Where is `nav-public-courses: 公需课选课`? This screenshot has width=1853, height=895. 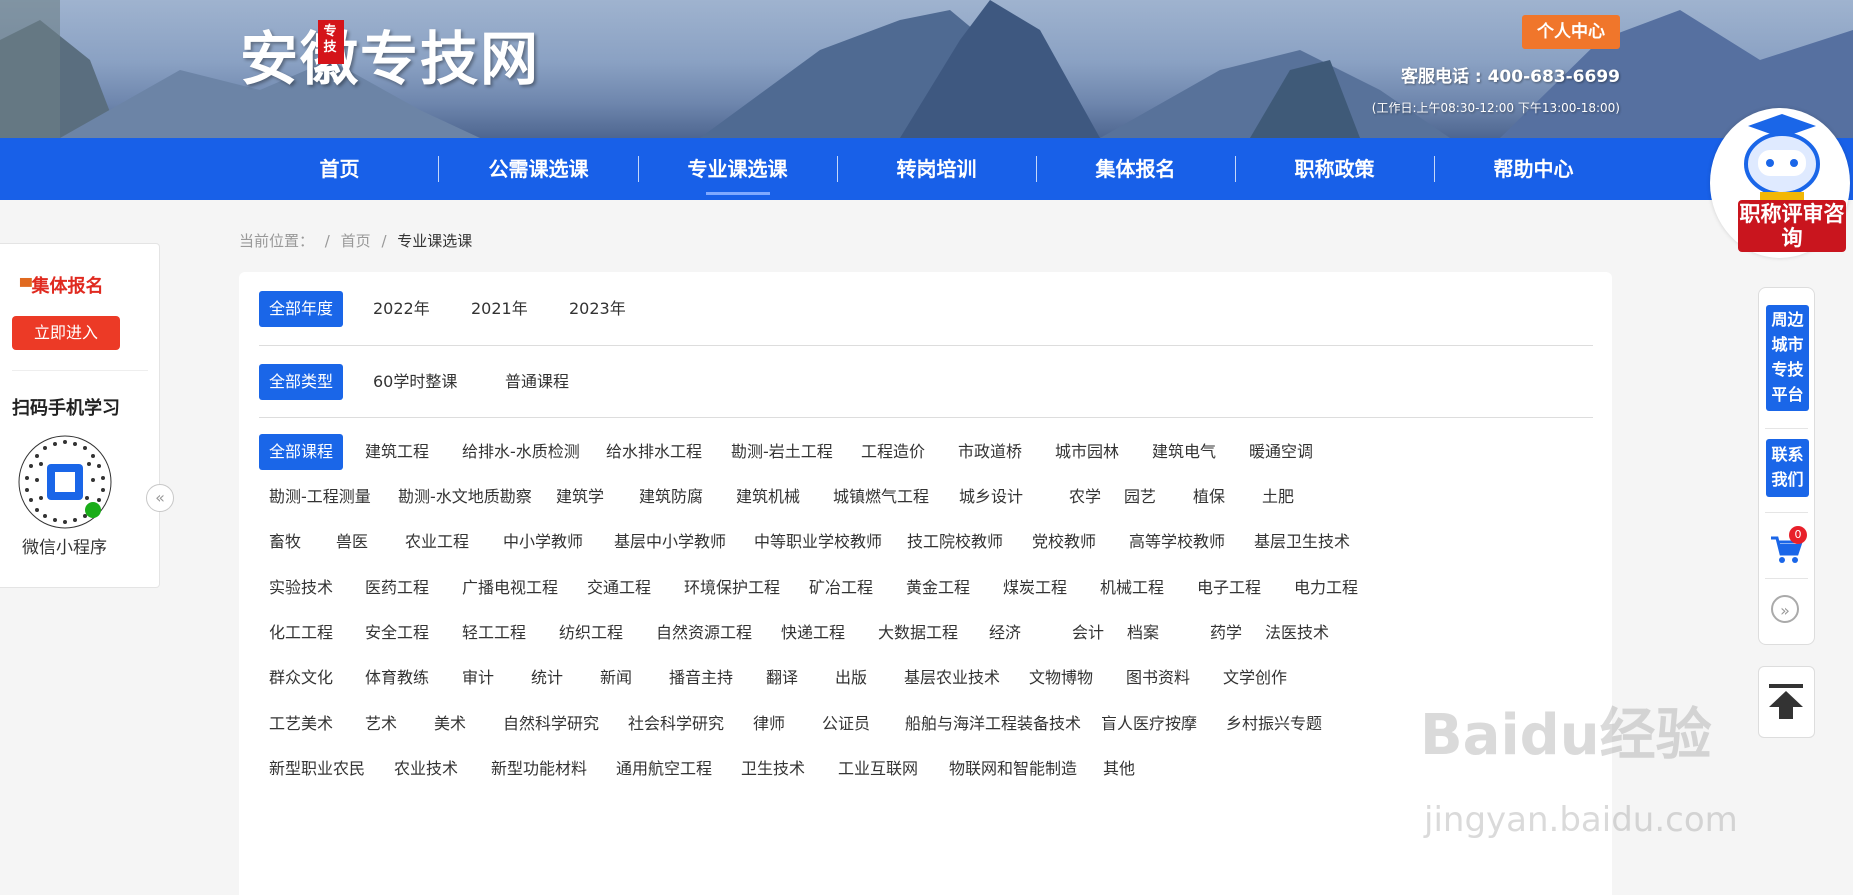 nav-public-courses: 公需课选课 is located at coordinates (538, 169).